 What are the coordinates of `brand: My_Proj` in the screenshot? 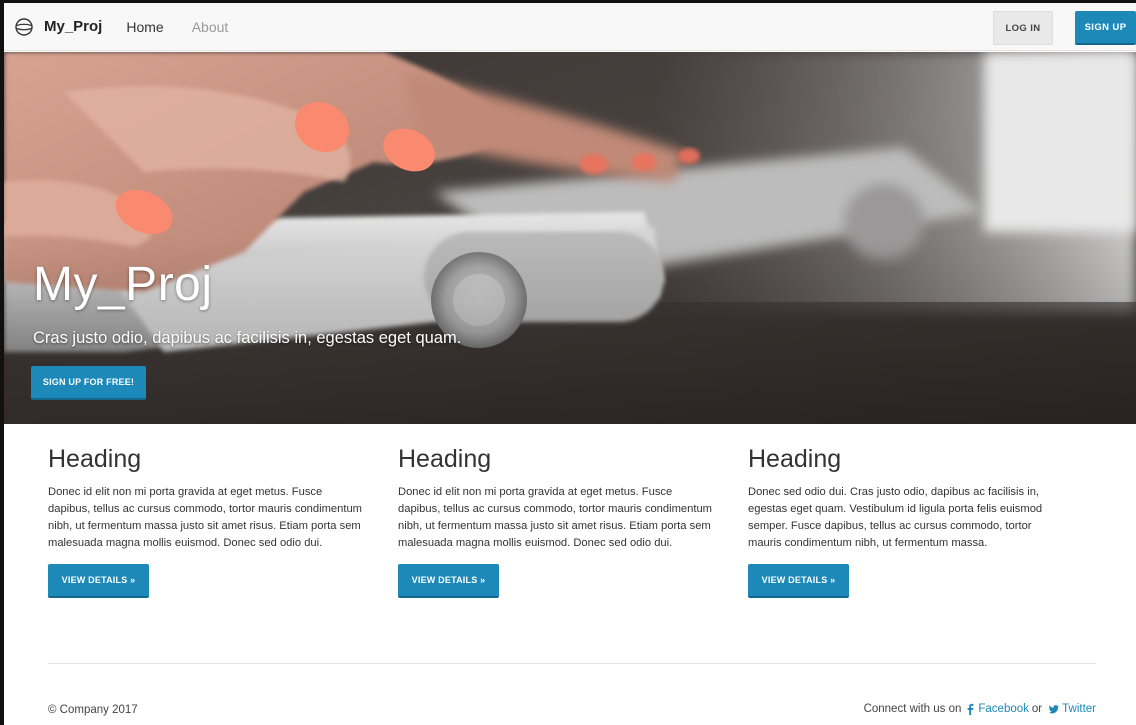 It's located at (58, 27).